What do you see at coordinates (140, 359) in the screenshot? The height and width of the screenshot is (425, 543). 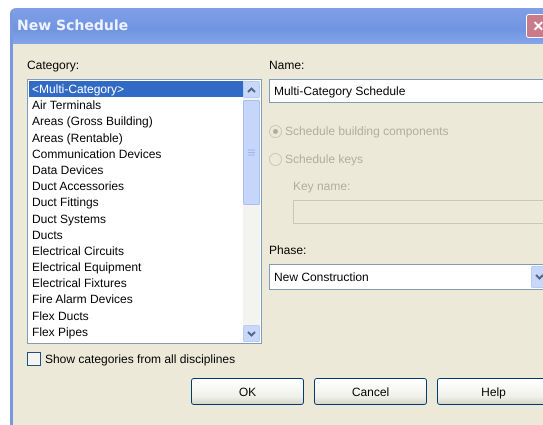 I see `checkbox-label: Show categories from all disciplines` at bounding box center [140, 359].